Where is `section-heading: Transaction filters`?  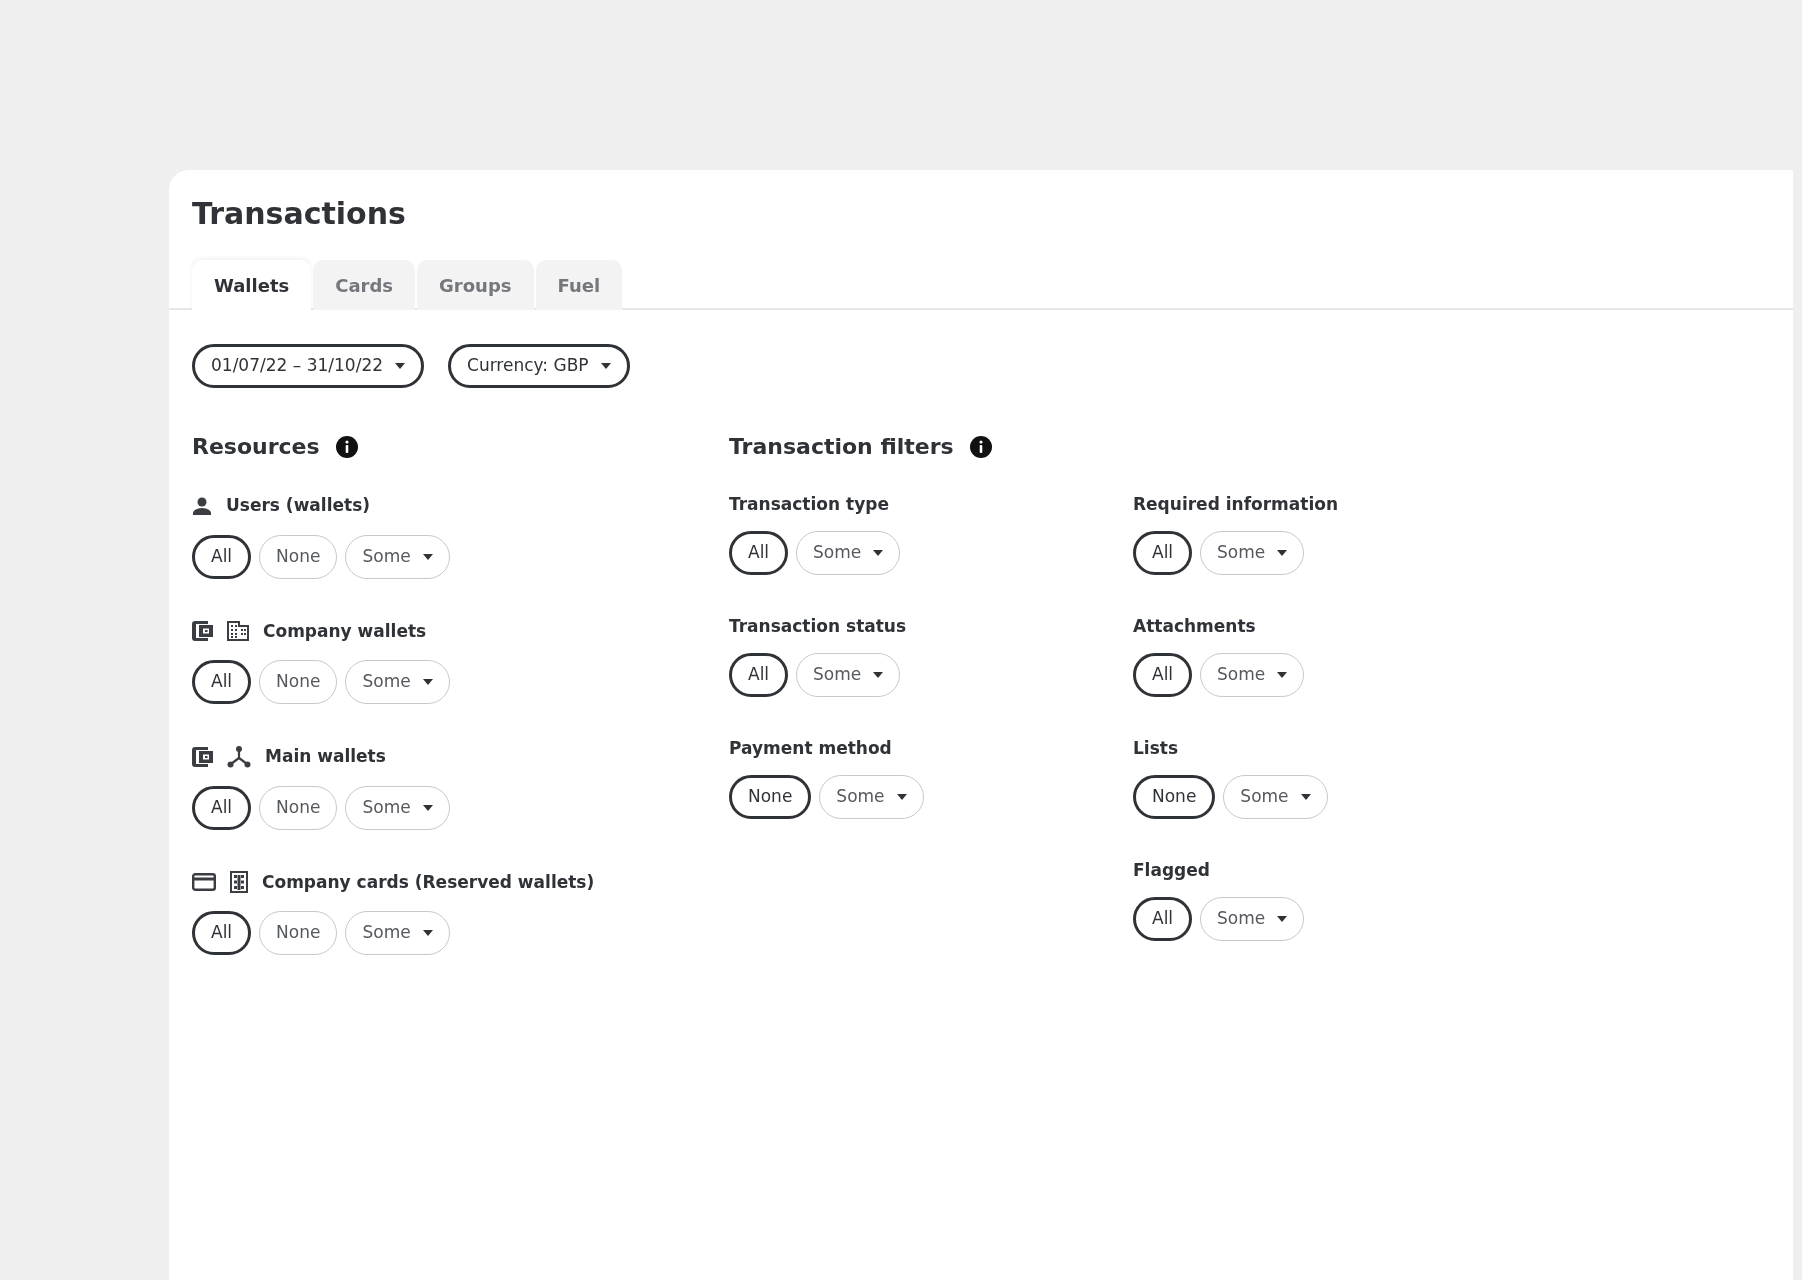
section-heading: Transaction filters is located at coordinates (841, 447).